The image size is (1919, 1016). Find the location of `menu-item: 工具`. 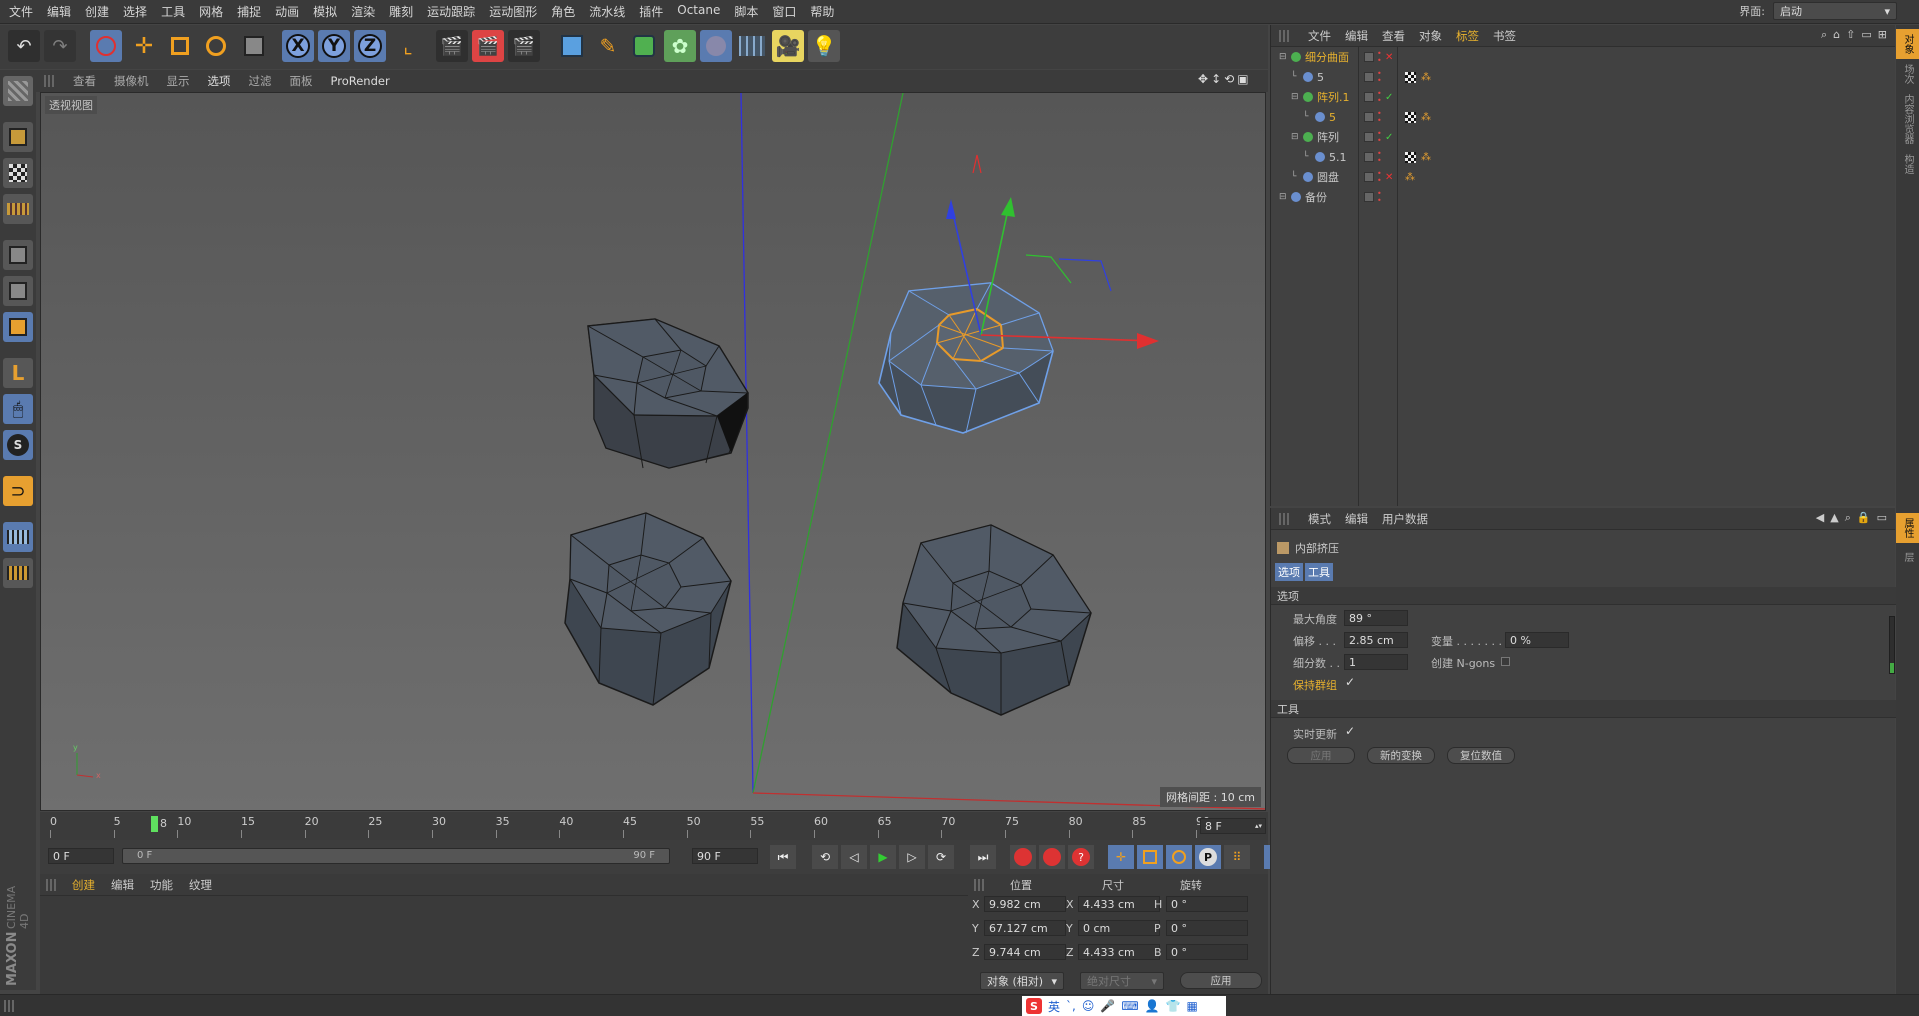

menu-item: 工具 is located at coordinates (173, 11).